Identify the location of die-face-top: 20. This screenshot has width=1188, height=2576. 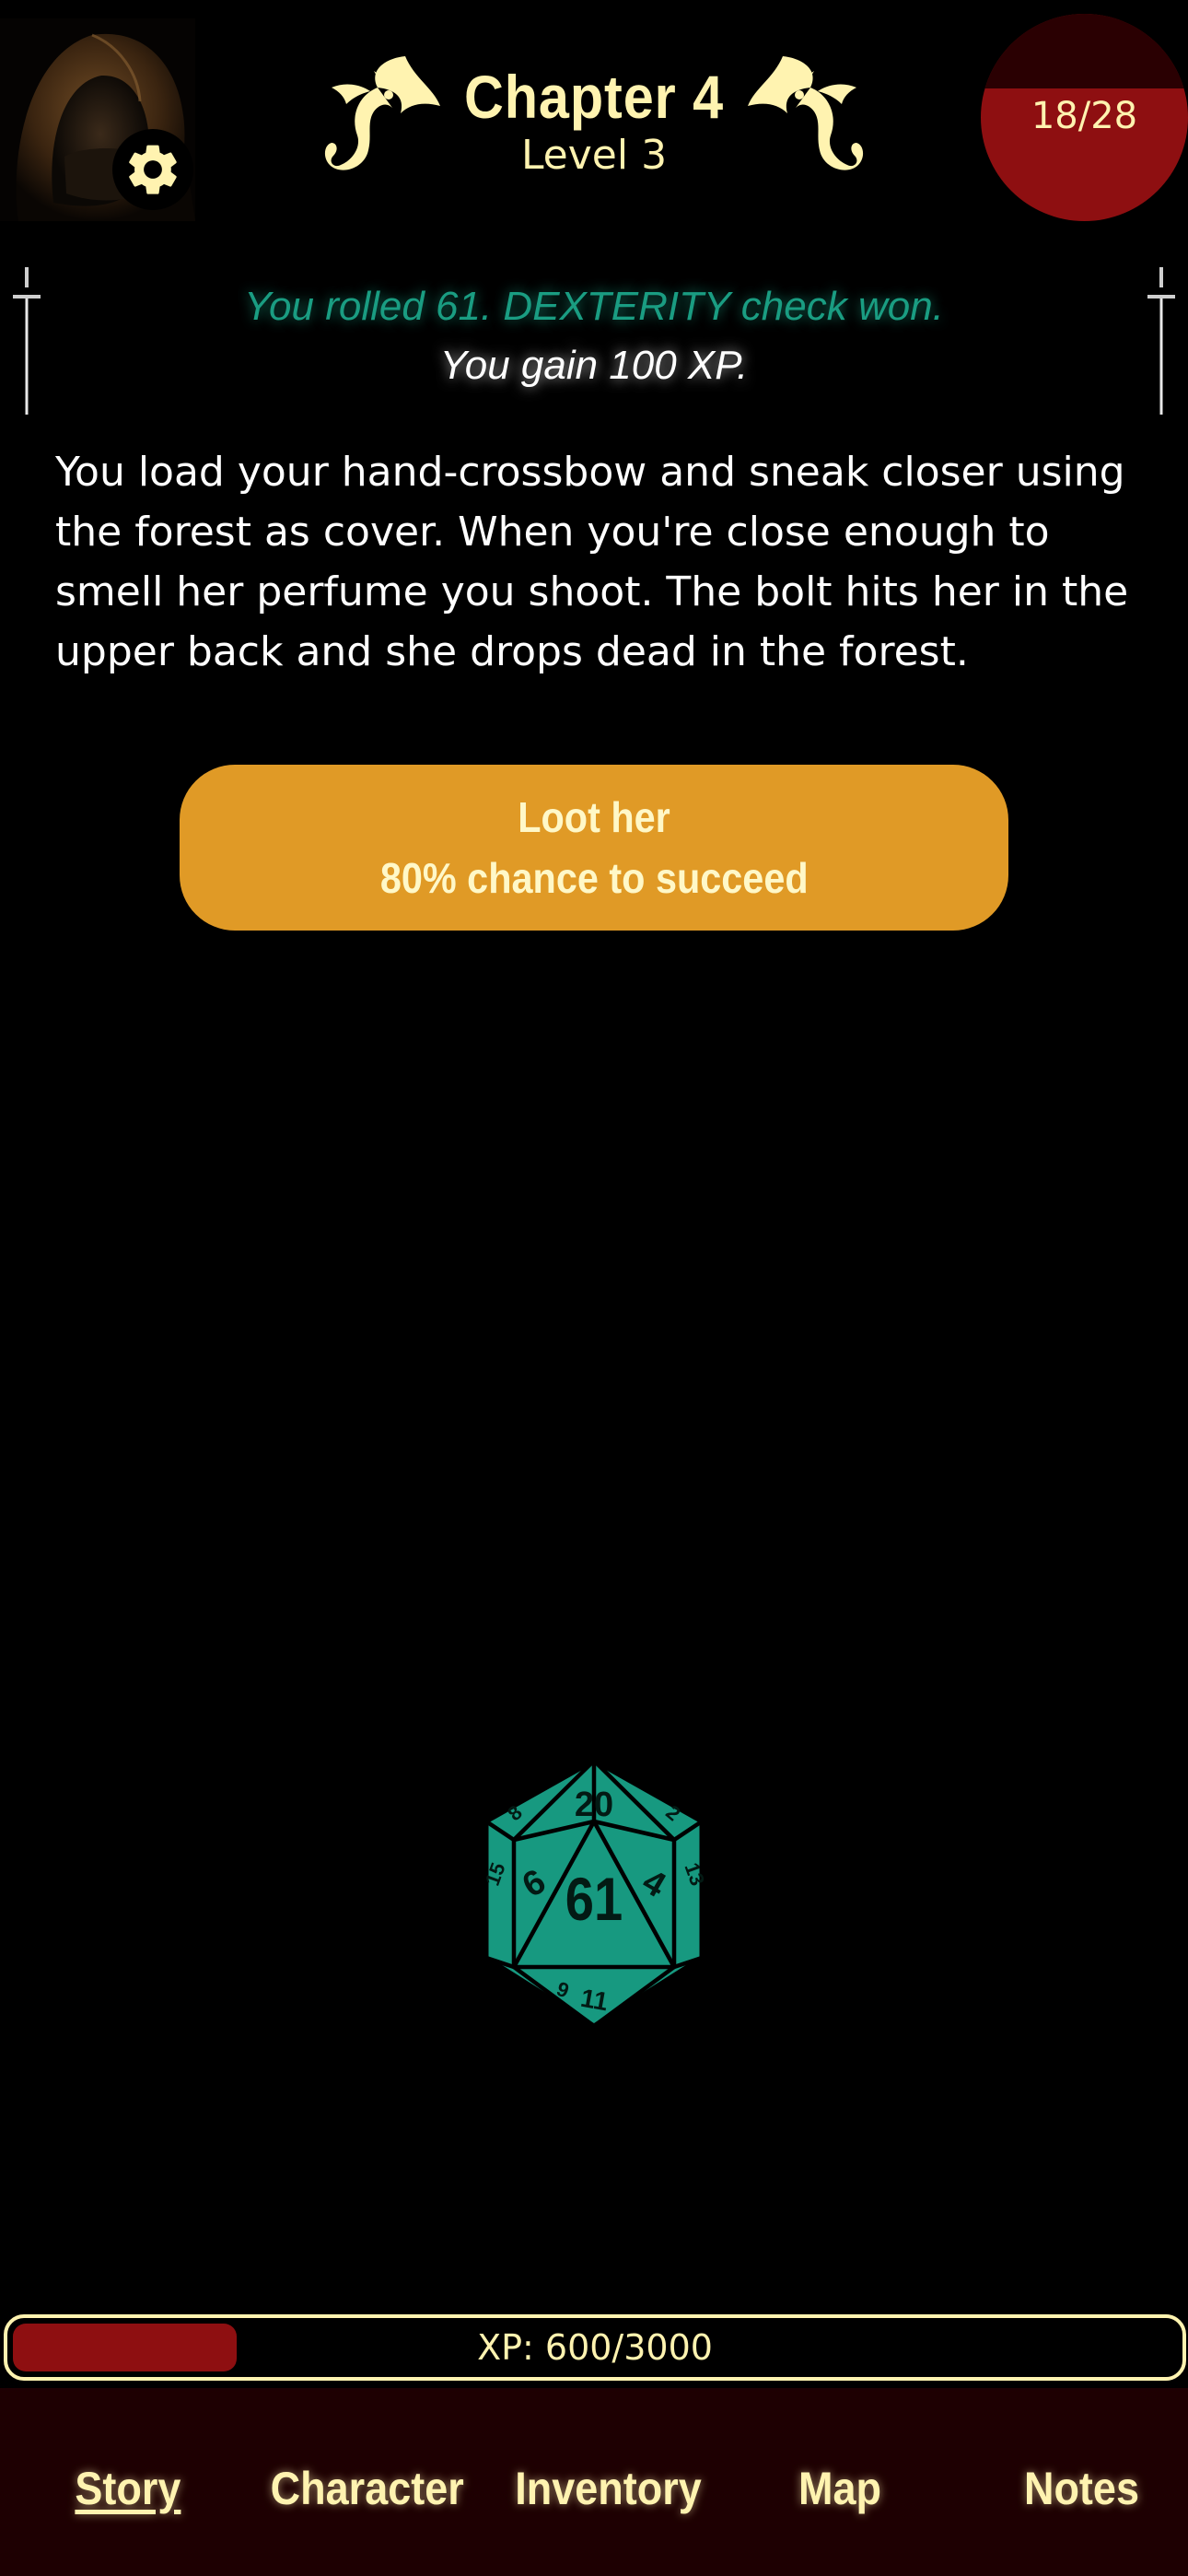
(594, 1805).